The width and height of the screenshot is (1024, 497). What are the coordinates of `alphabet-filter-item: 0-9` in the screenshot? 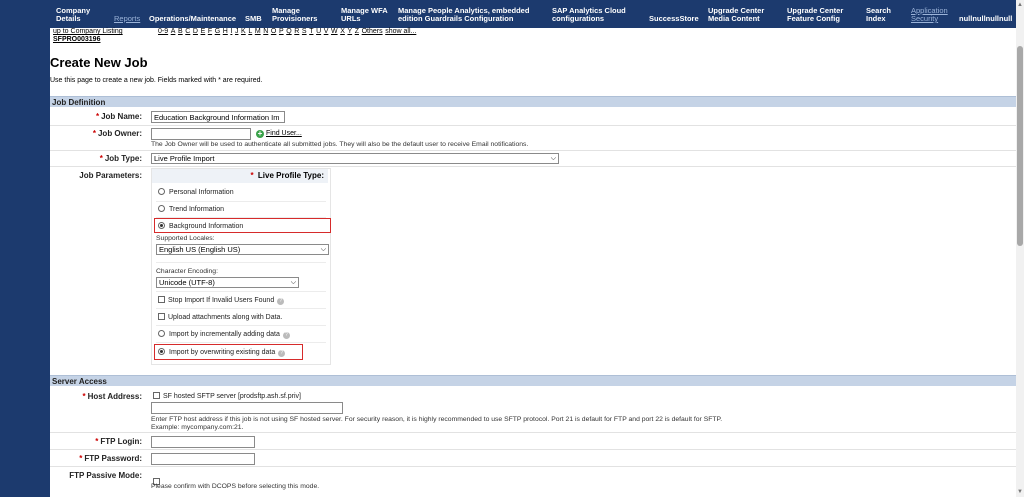 It's located at (163, 31).